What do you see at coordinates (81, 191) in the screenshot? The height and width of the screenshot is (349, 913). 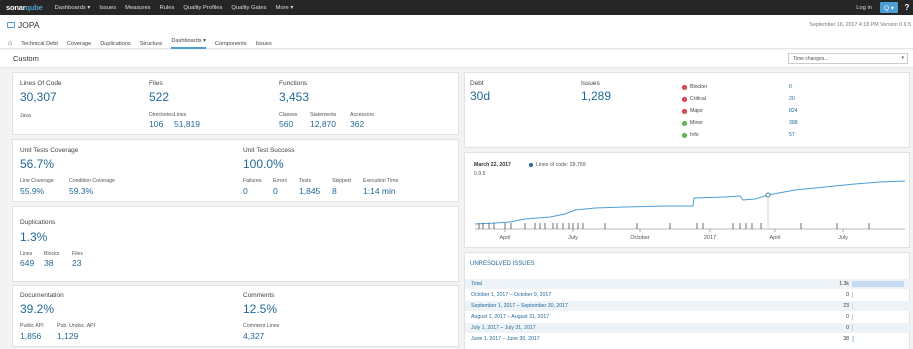 I see `condition-coverage-value: 59.3%` at bounding box center [81, 191].